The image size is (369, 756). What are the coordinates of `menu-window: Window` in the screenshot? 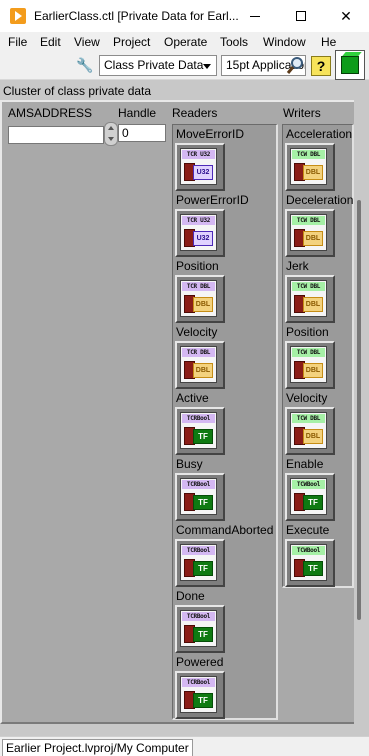 It's located at (284, 42).